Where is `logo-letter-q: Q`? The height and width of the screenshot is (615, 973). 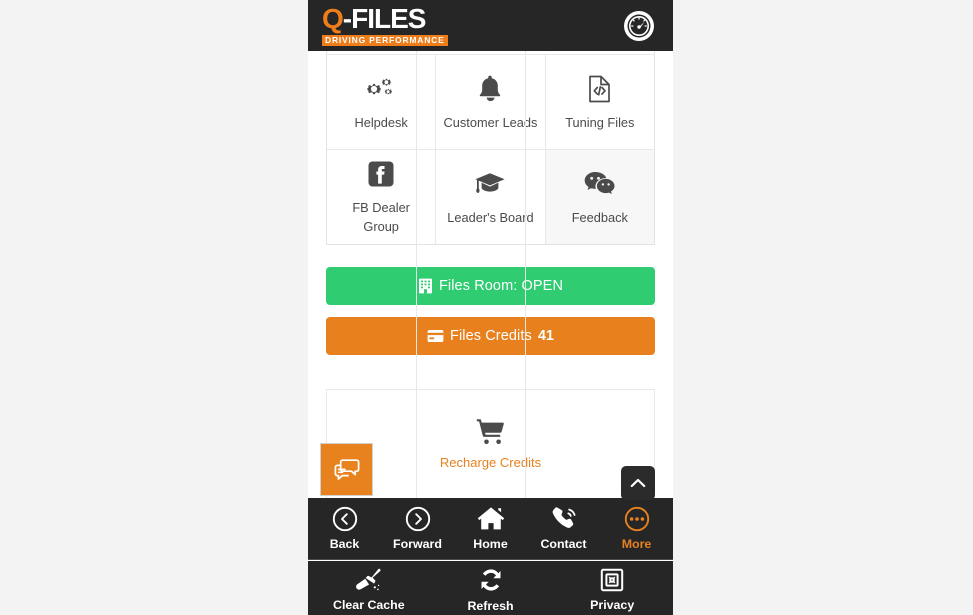
logo-letter-q: Q is located at coordinates (333, 19).